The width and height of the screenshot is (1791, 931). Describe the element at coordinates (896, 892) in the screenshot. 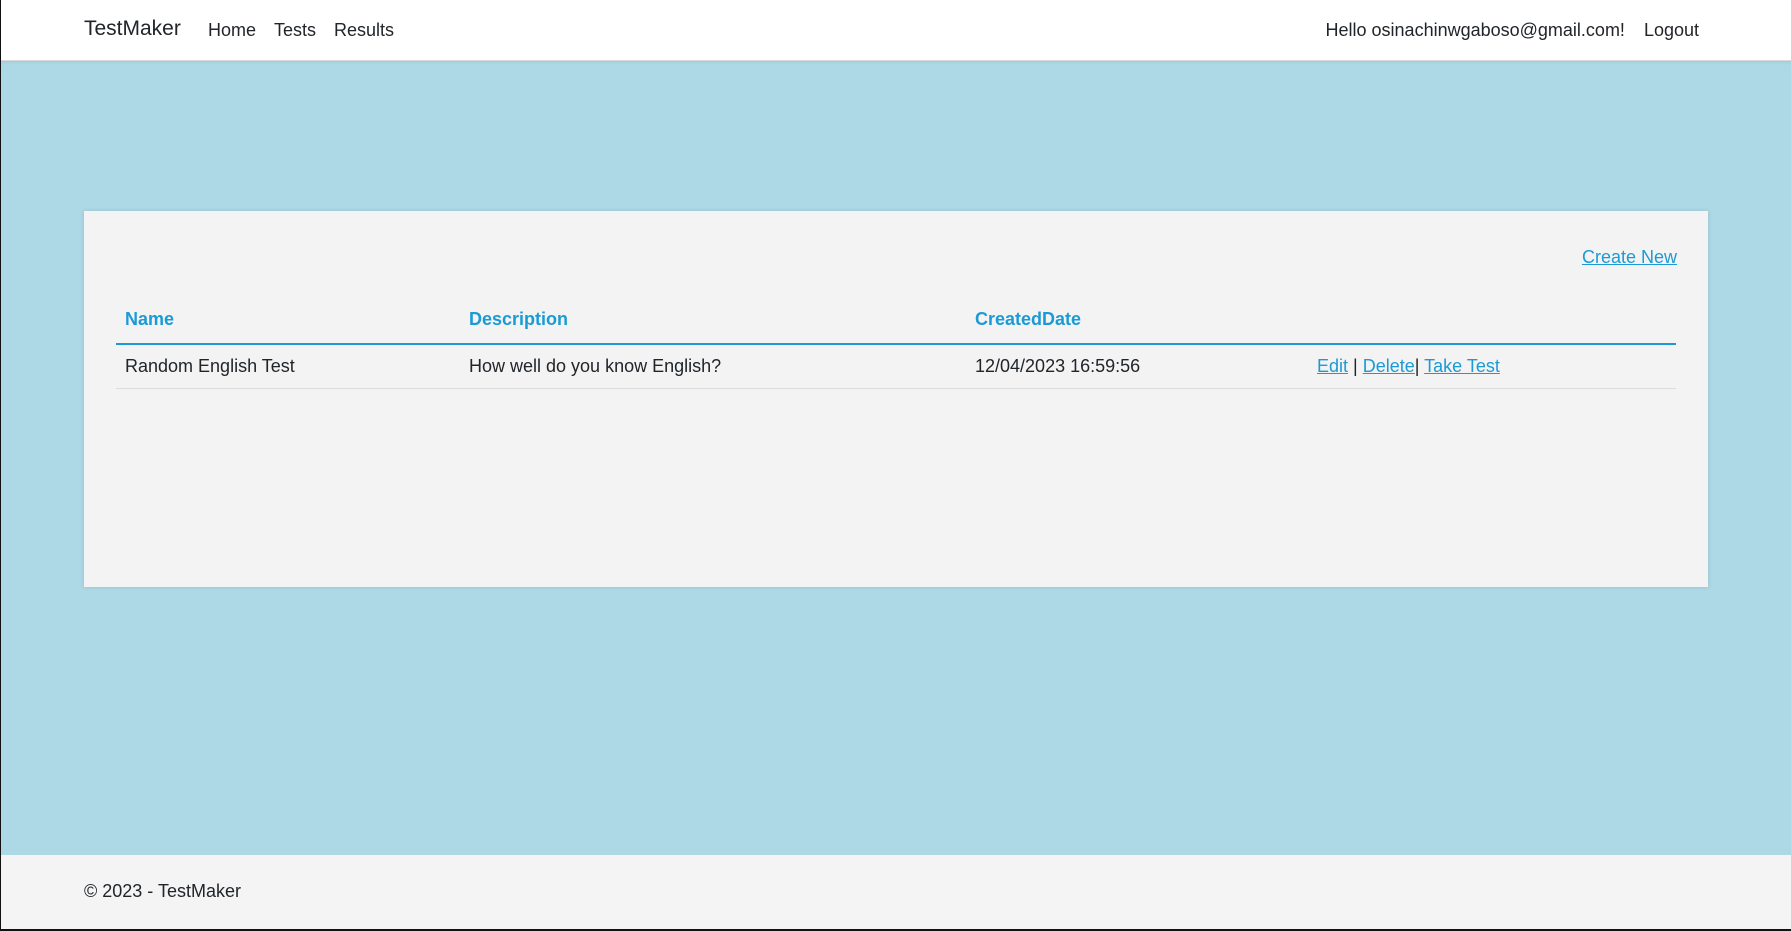

I see `footer: © 2023 - TestMaker` at that location.